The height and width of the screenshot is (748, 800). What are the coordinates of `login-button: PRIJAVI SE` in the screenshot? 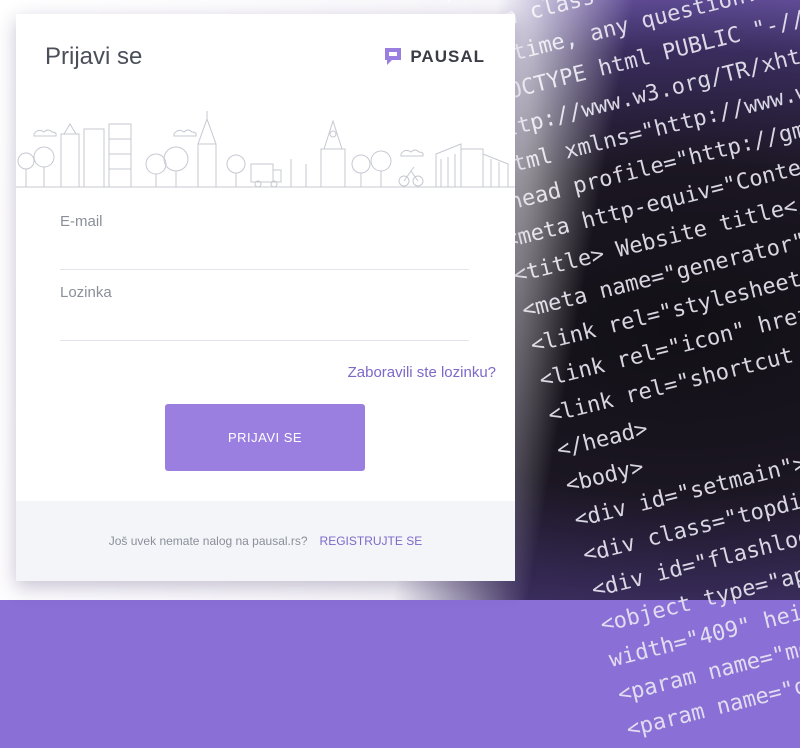 It's located at (265, 437).